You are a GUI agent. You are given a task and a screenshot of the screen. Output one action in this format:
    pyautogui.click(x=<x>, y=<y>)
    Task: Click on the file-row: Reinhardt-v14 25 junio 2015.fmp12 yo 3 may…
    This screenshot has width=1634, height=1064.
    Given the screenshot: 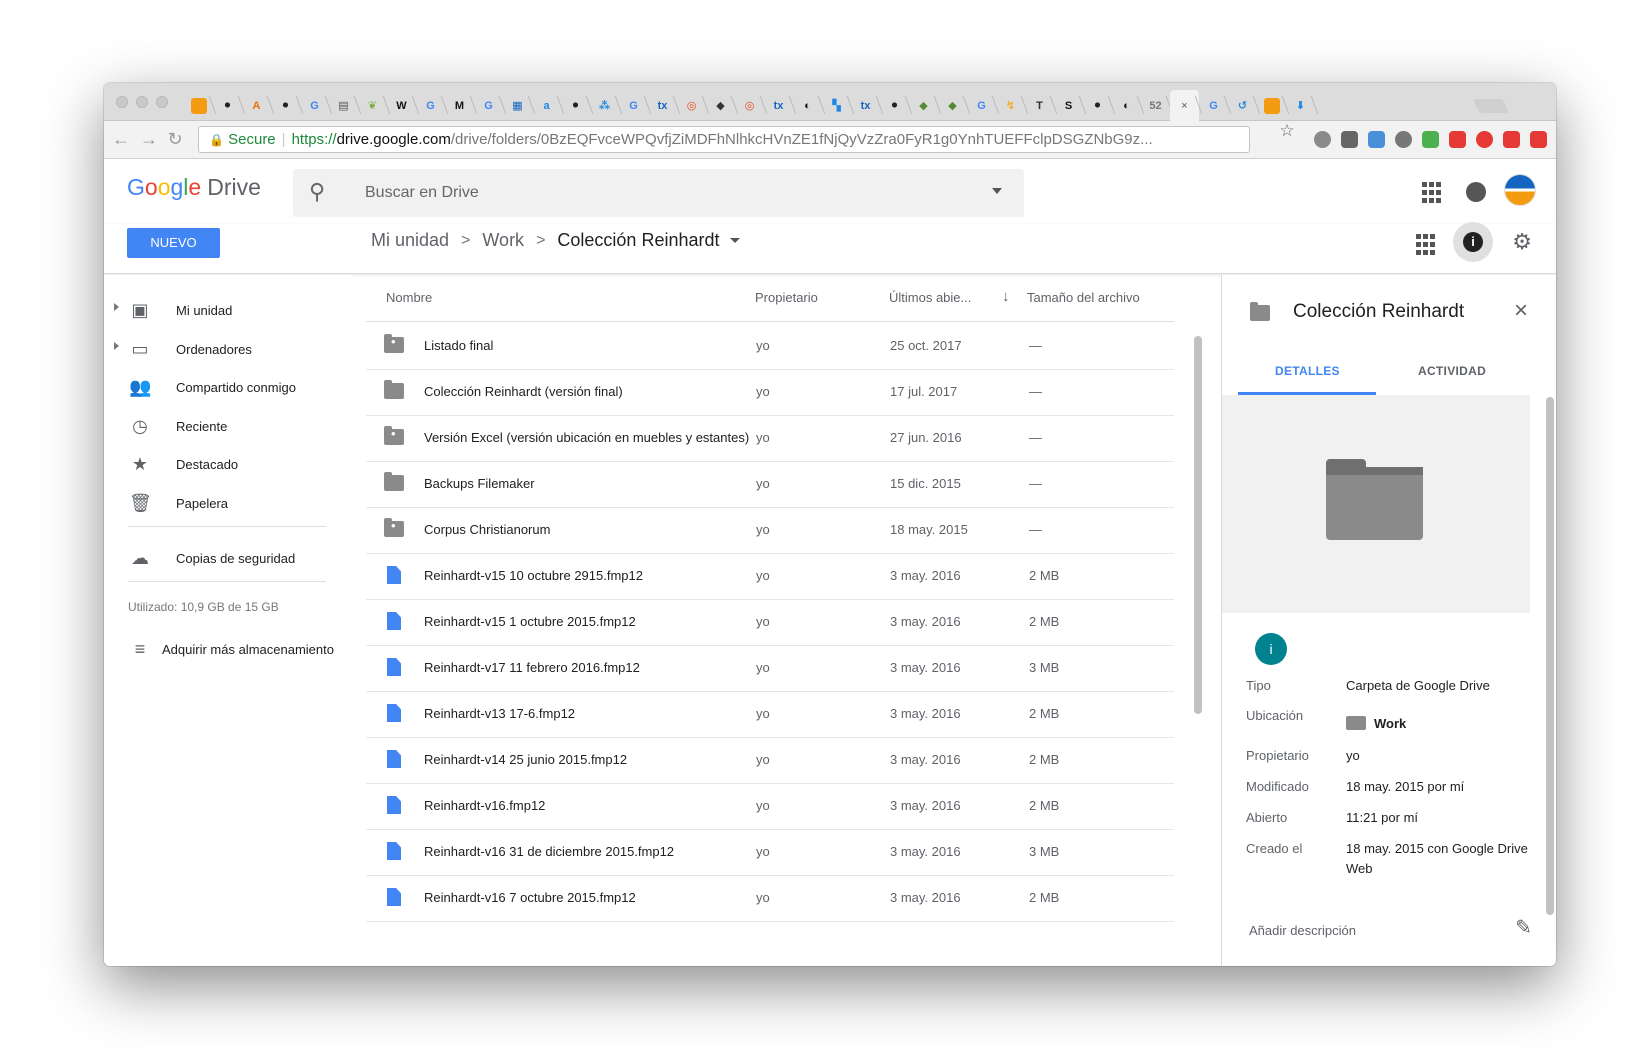 What is the action you would take?
    pyautogui.click(x=770, y=760)
    